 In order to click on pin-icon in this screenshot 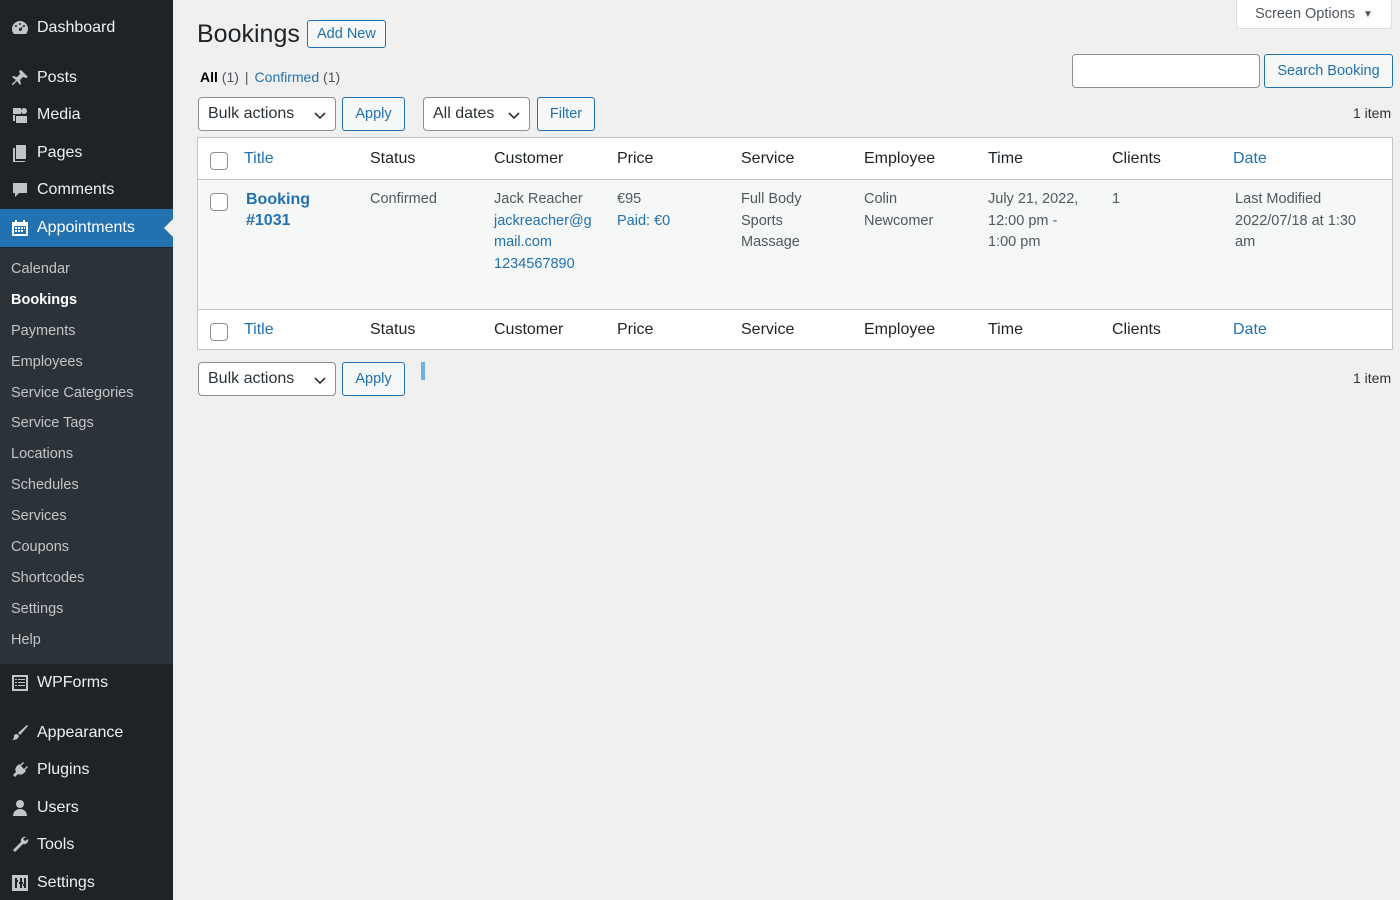, I will do `click(18, 78)`.